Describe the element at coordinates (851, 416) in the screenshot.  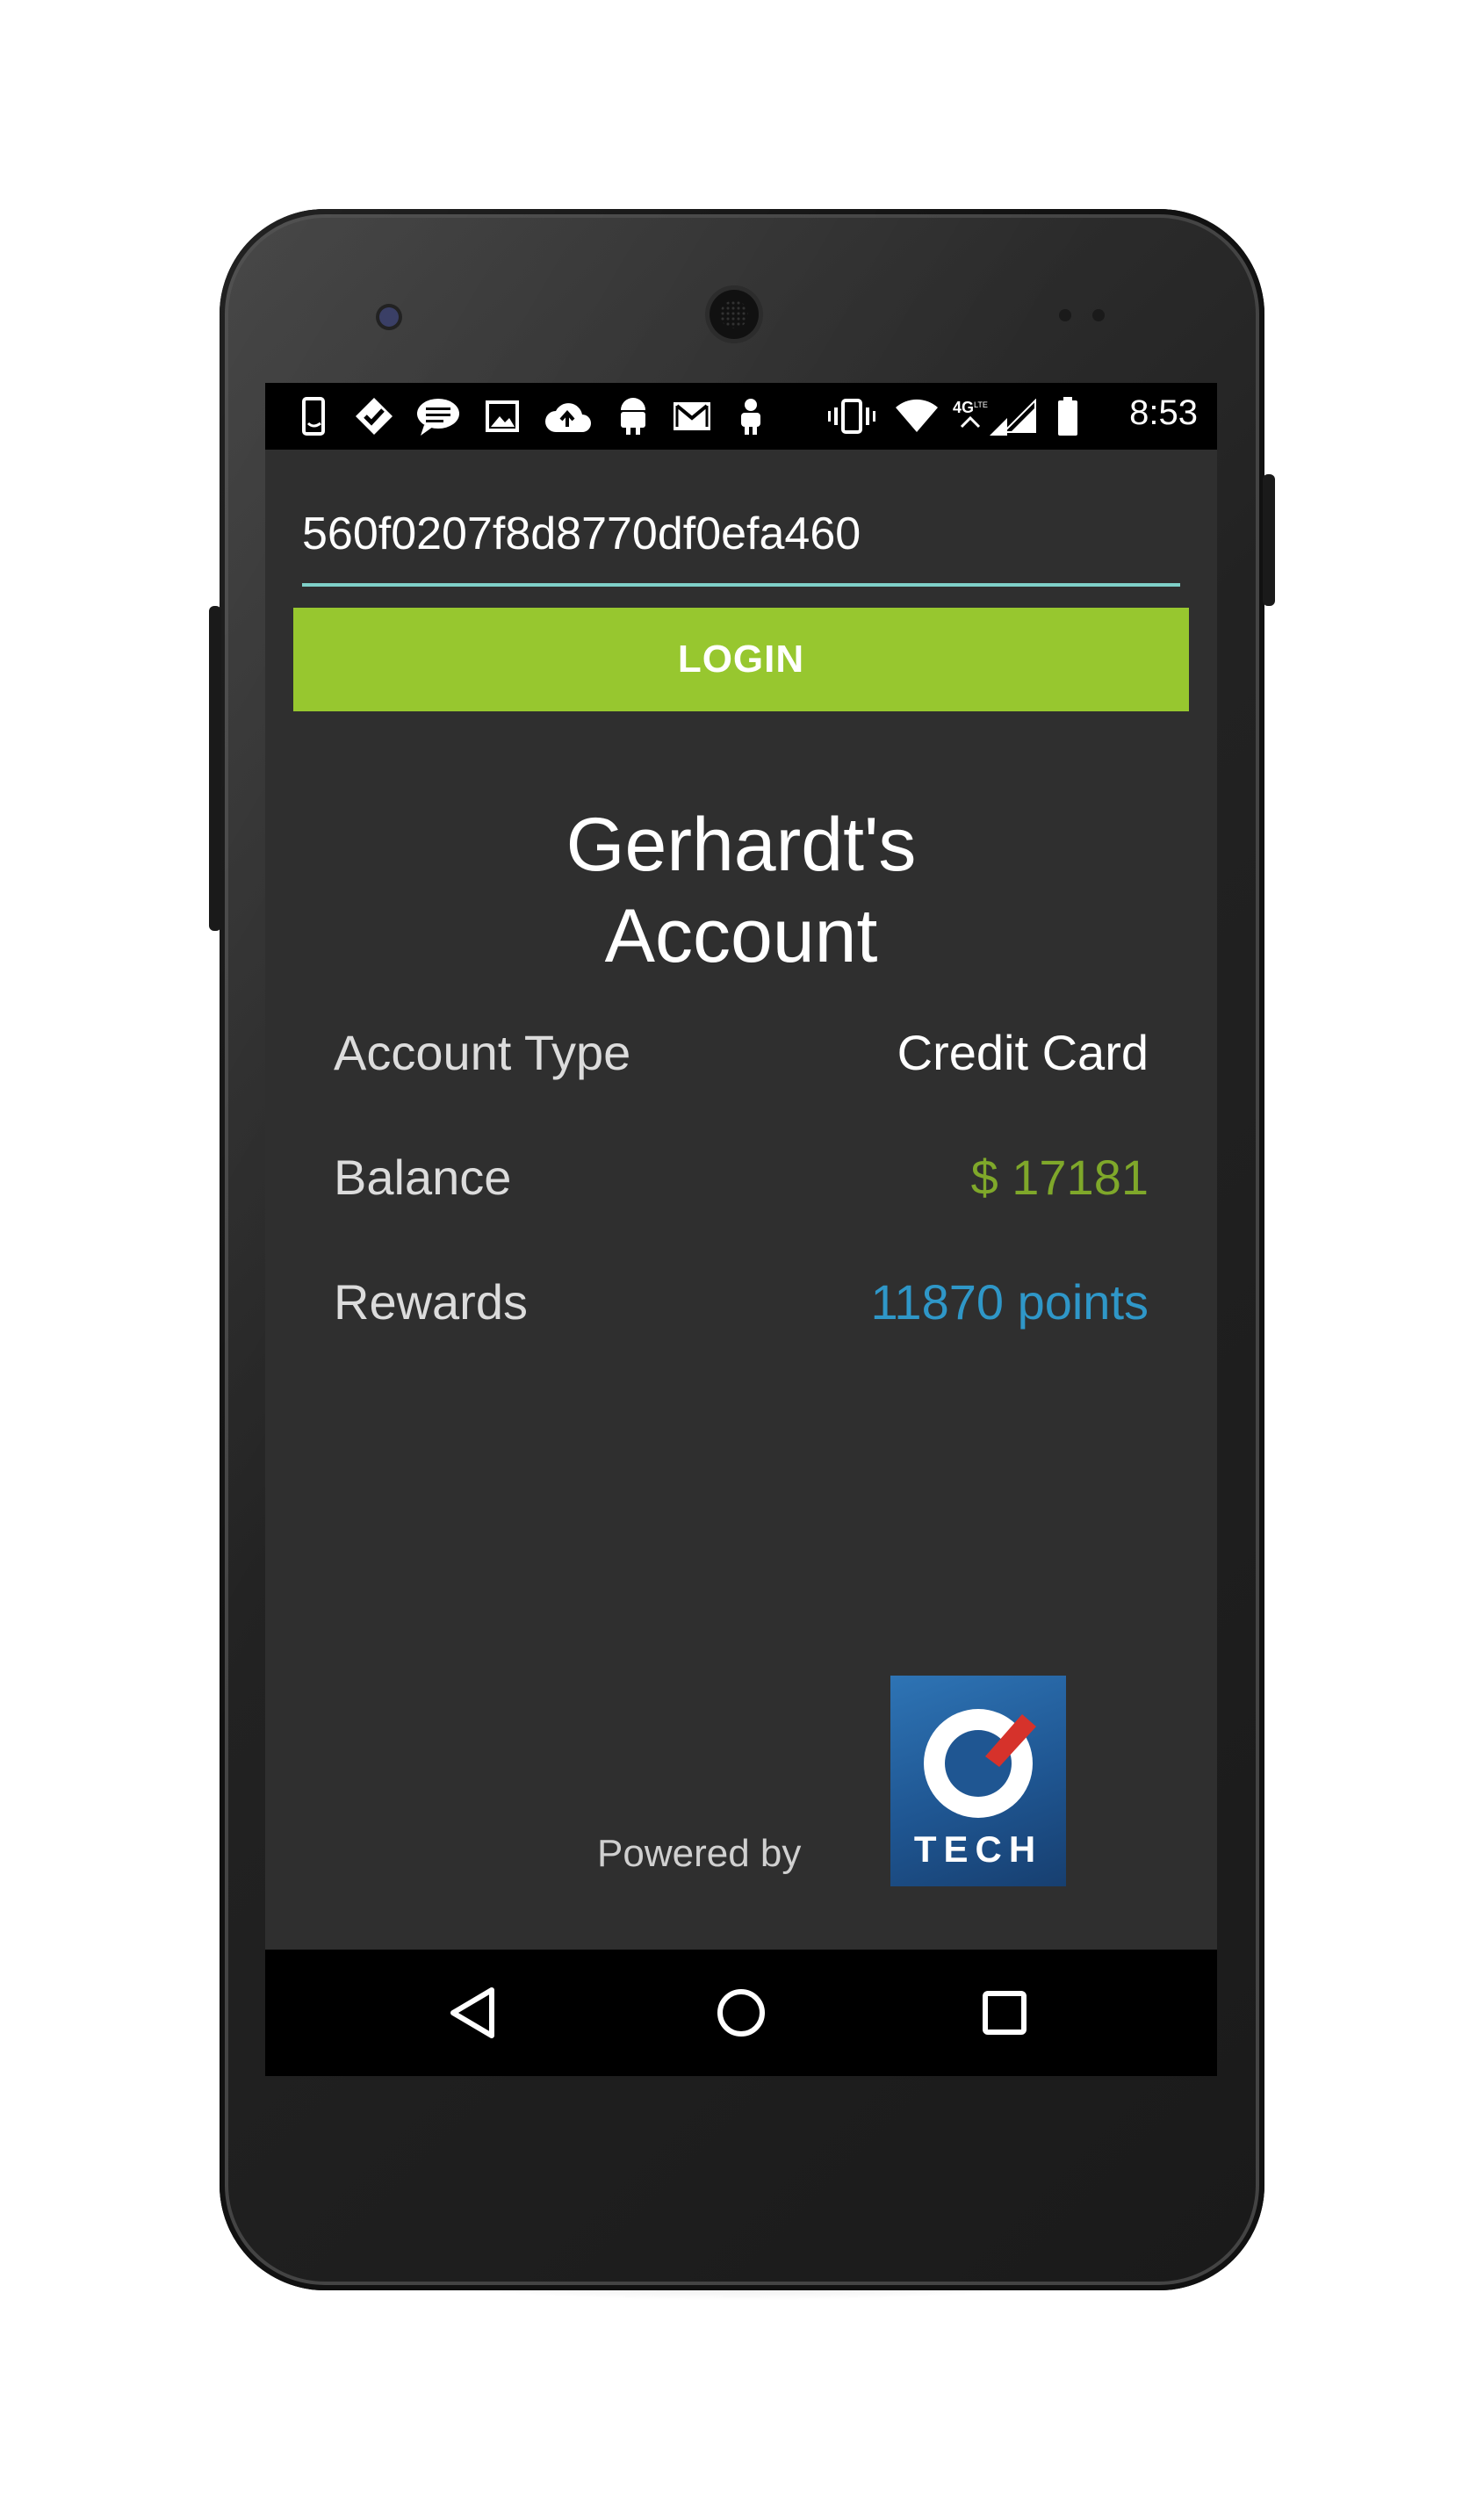
I see `vibrate-icon` at that location.